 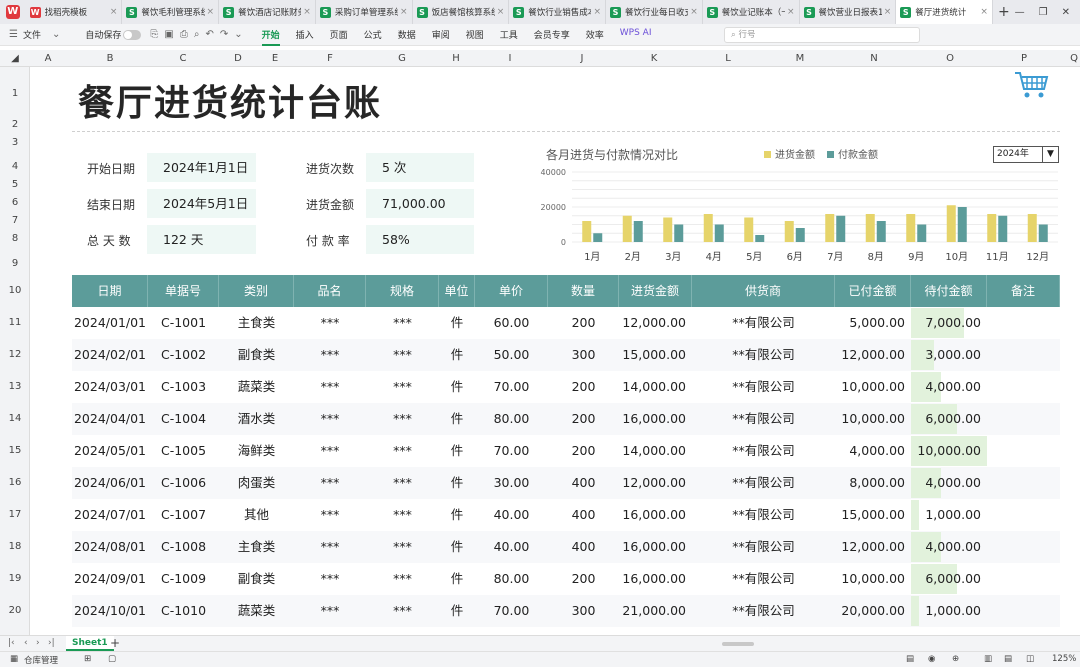 I want to click on document-tab: S 餐厅进货统计 ×, so click(x=944, y=12).